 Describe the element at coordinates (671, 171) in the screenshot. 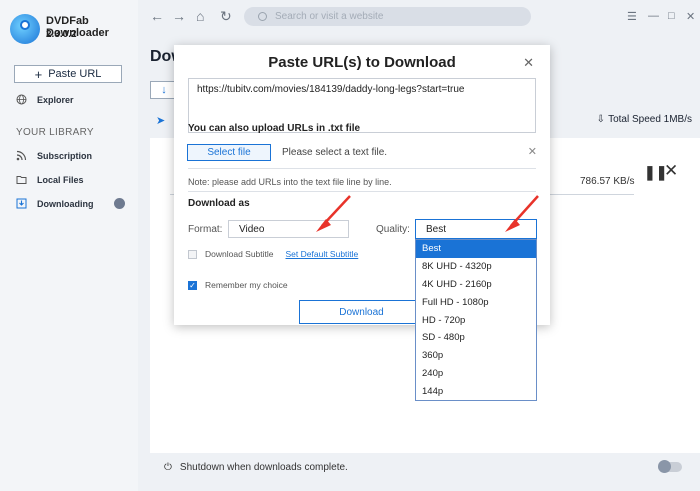

I see `close-icon: ✕` at that location.